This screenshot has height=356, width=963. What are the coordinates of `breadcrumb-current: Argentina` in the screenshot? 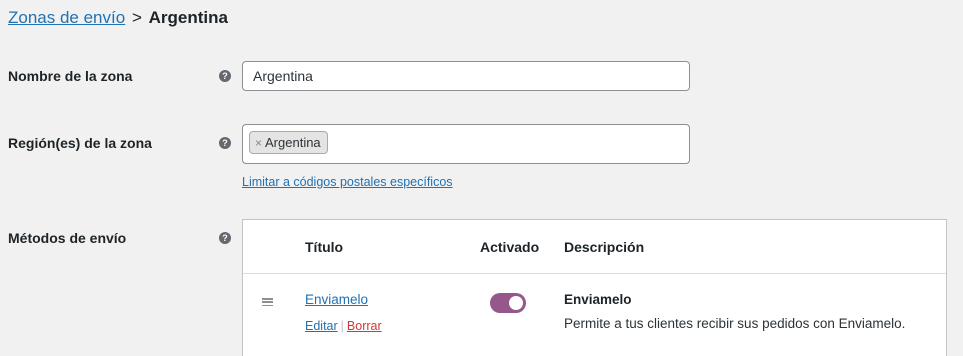 It's located at (188, 17).